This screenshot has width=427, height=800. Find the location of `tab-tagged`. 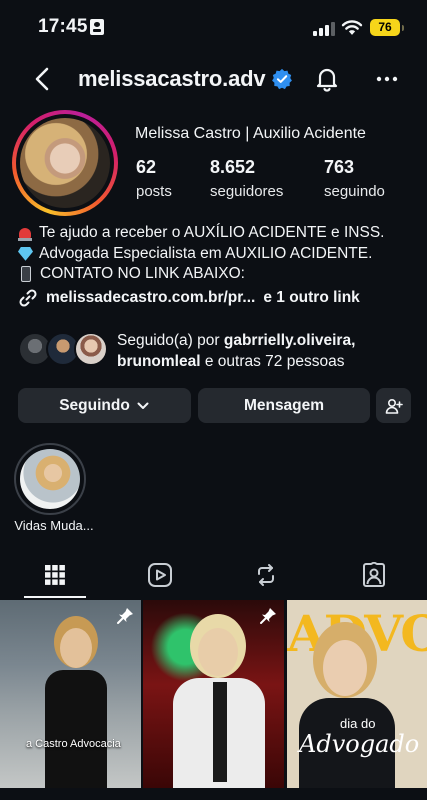

tab-tagged is located at coordinates (374, 575).